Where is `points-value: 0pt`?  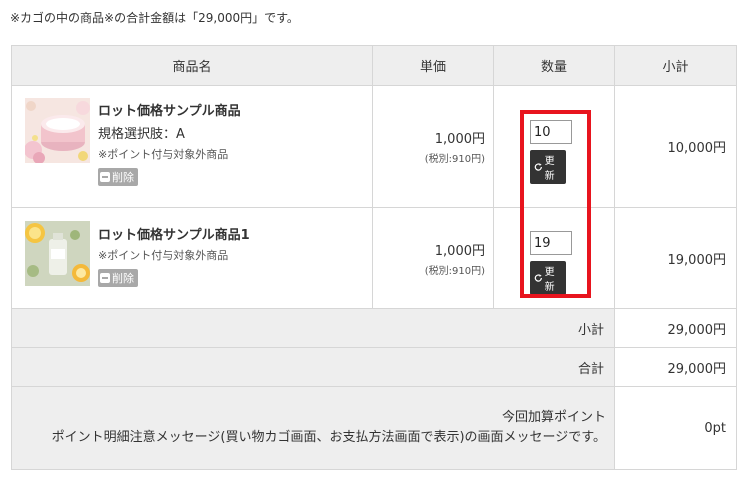
points-value: 0pt is located at coordinates (675, 428).